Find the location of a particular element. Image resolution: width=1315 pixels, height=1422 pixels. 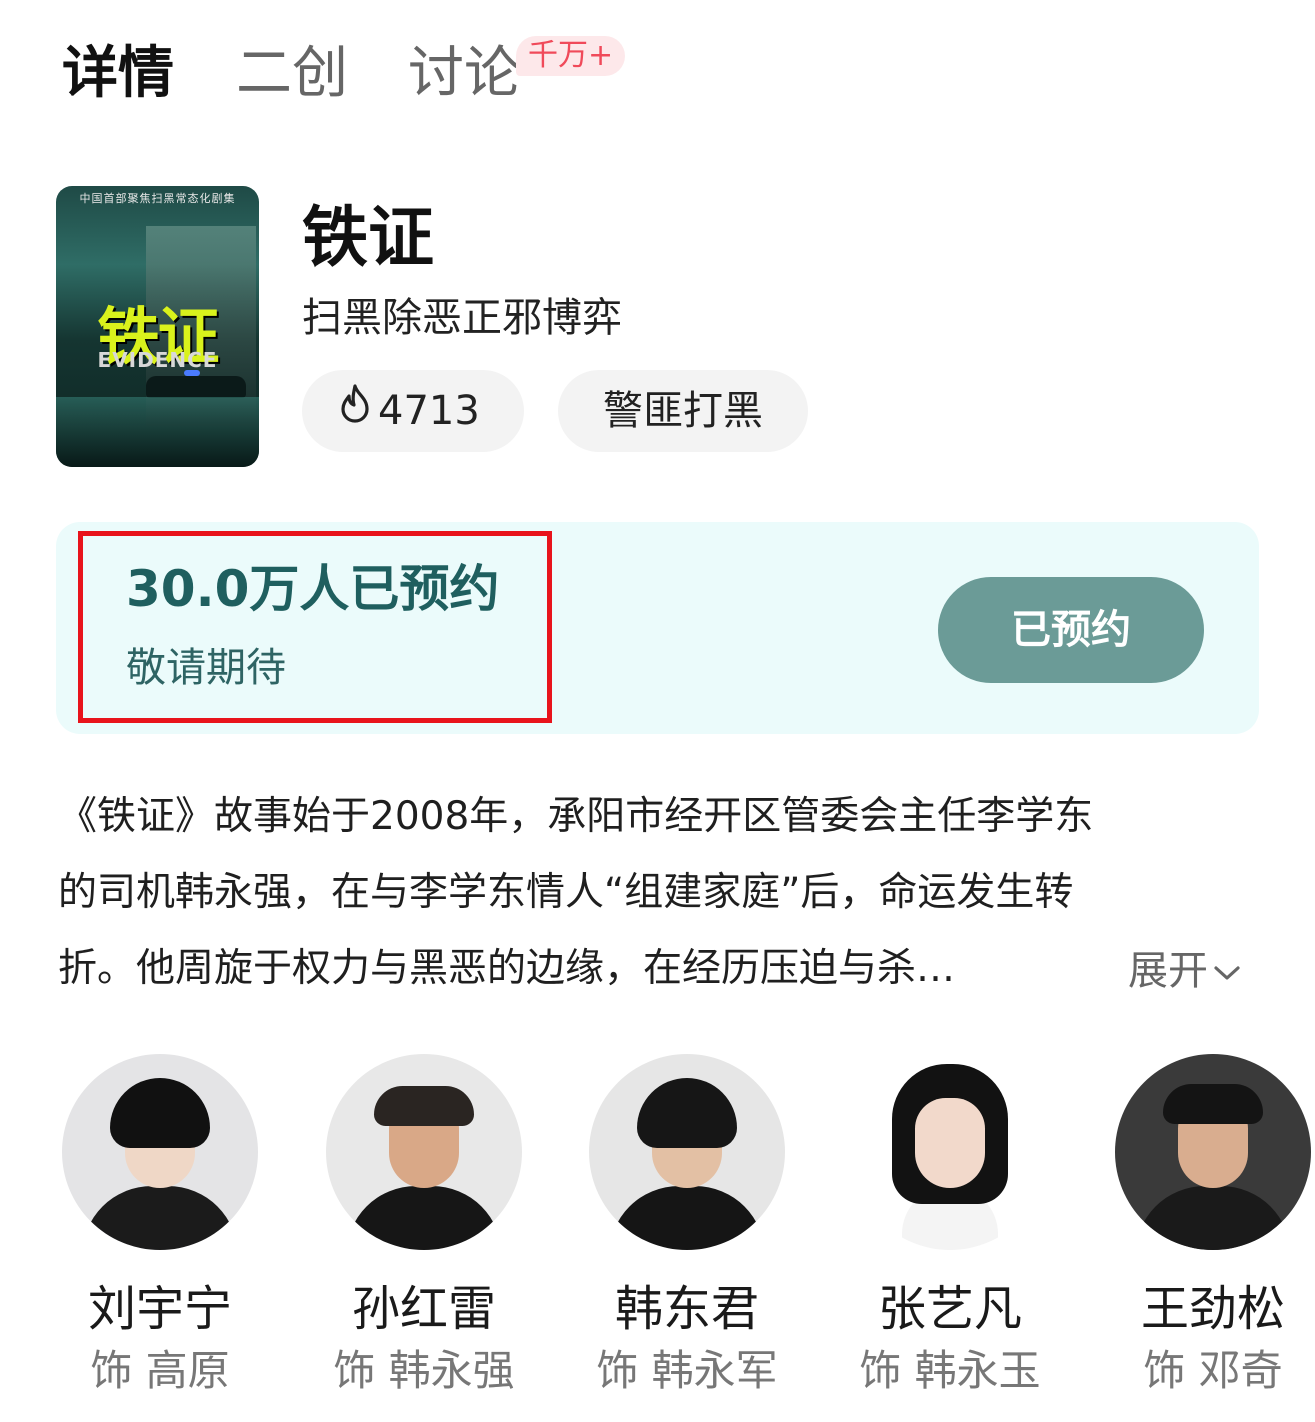

discussion-count-badge: 千万+ is located at coordinates (571, 56).